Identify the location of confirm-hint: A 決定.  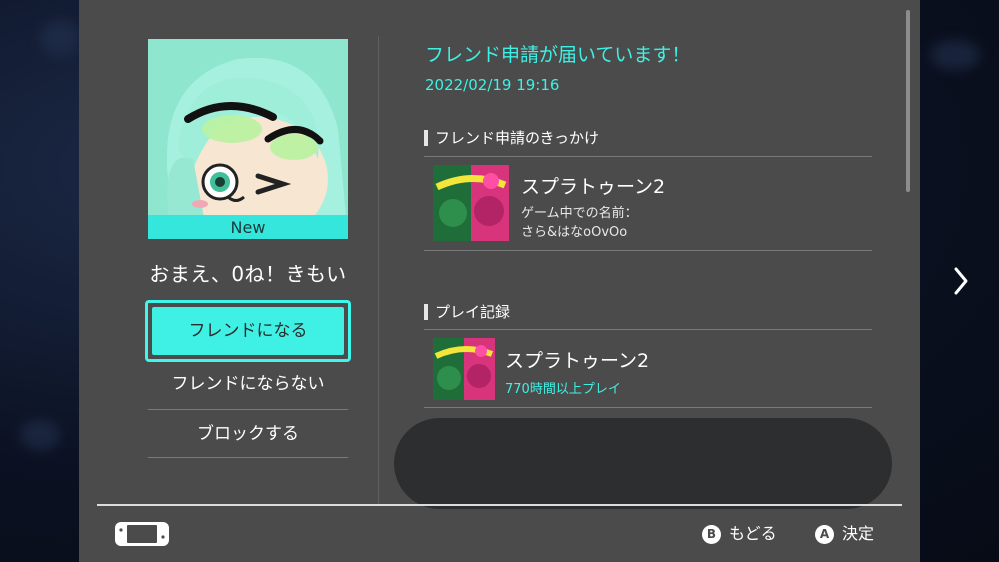
(844, 534).